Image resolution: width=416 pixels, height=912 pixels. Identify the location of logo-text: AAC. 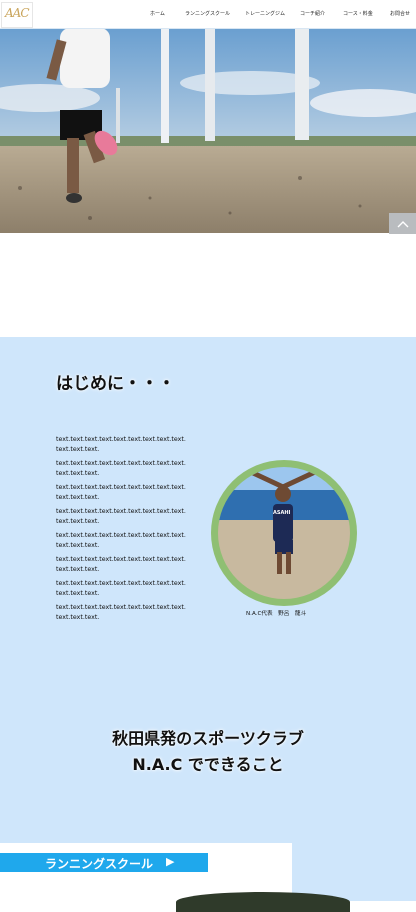
(17, 13).